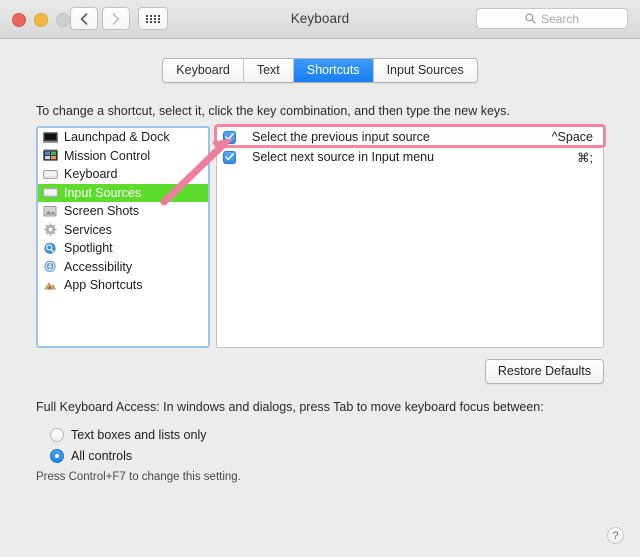 The height and width of the screenshot is (557, 640). I want to click on launchpad-dock-icon, so click(50, 137).